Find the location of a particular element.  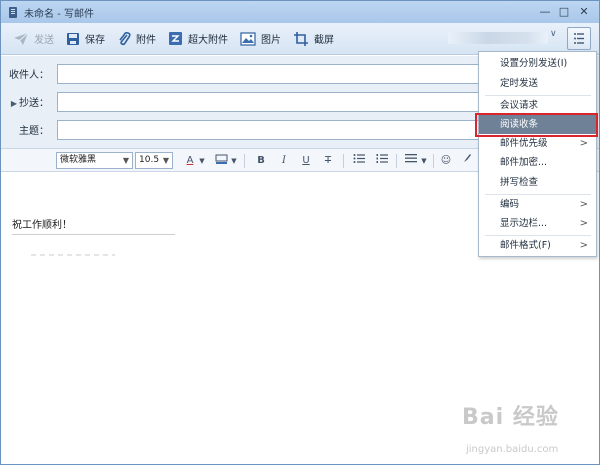

crop-icon is located at coordinates (301, 38).